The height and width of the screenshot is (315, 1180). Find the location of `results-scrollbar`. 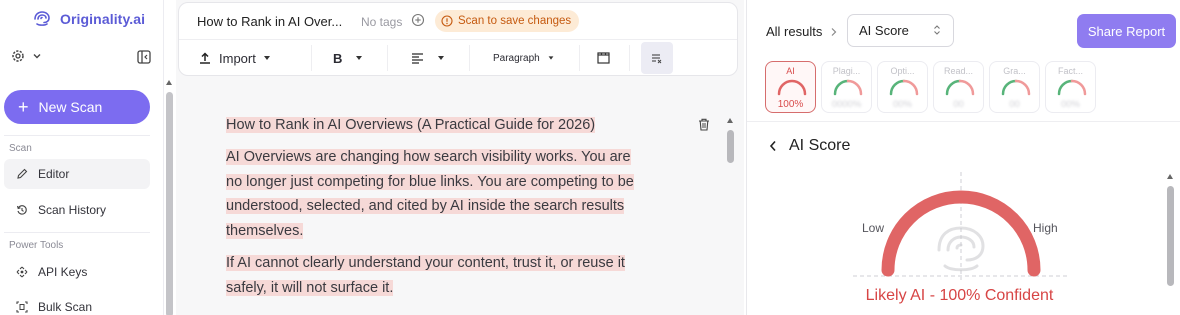

results-scrollbar is located at coordinates (1170, 244).